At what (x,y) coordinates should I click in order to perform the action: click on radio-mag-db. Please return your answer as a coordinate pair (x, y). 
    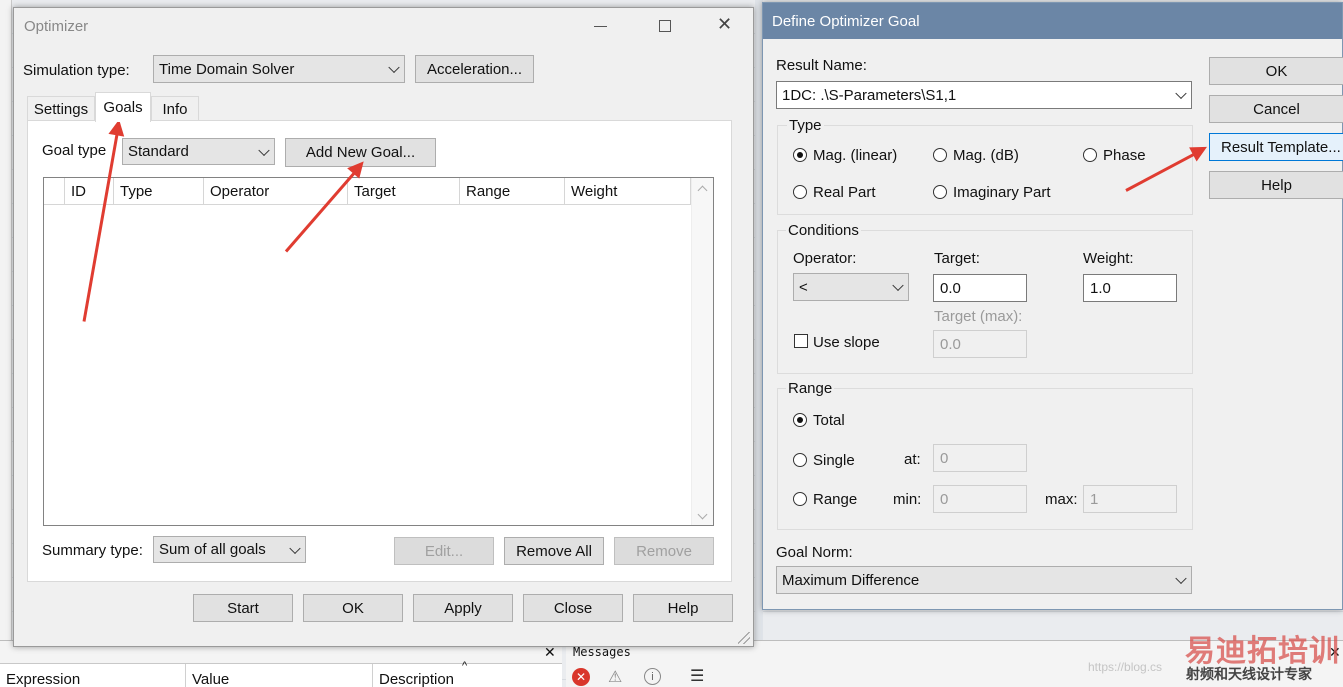
    Looking at the image, I should click on (940, 155).